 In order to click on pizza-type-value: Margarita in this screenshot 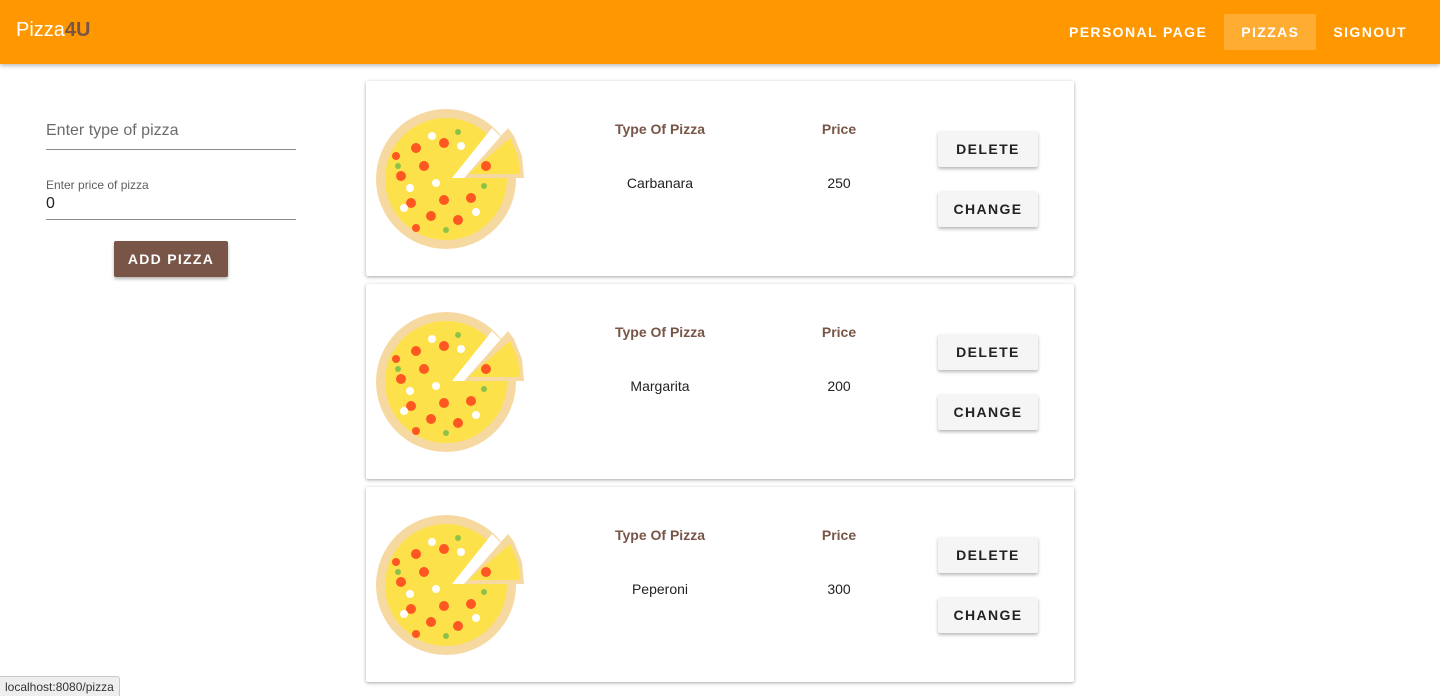, I will do `click(660, 386)`.